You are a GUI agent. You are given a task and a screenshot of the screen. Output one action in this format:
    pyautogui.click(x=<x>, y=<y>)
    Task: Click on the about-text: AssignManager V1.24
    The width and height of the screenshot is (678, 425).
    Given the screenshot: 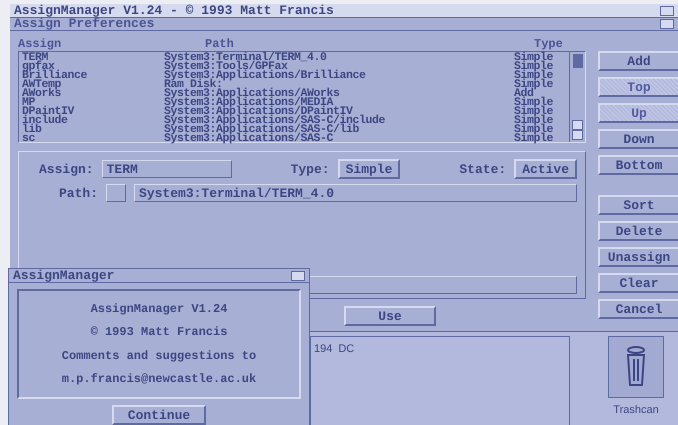 What is the action you would take?
    pyautogui.click(x=159, y=309)
    